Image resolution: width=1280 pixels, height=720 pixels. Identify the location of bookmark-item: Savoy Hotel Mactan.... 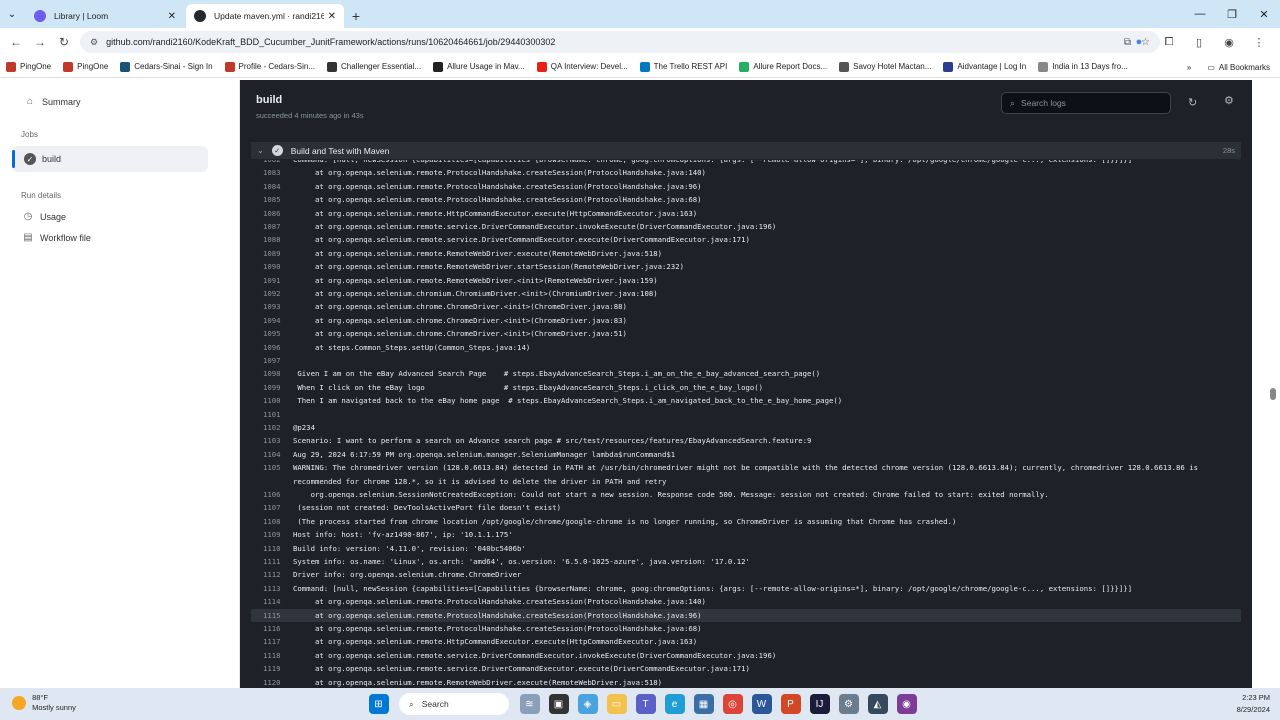
(885, 66).